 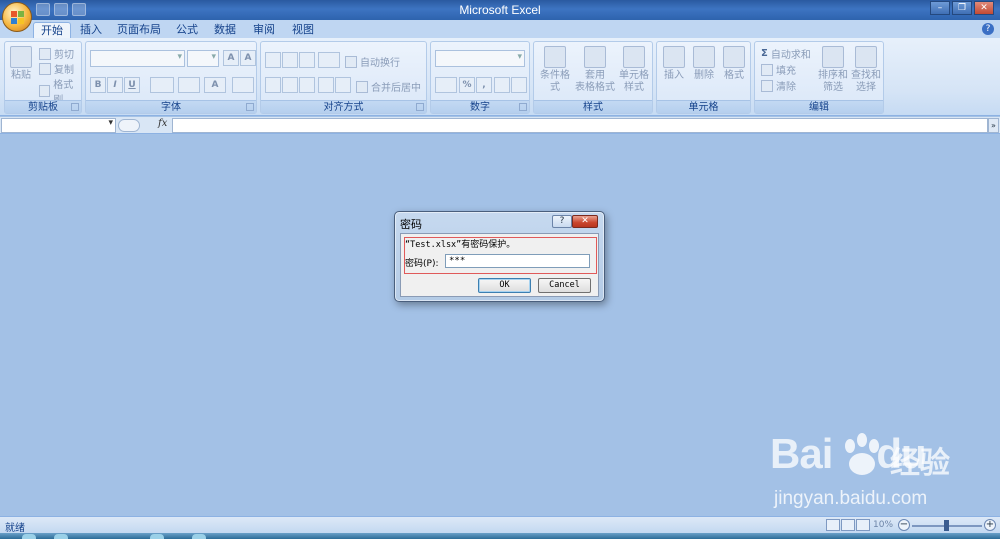 What do you see at coordinates (988, 29) in the screenshot?
I see `help-icon: ?` at bounding box center [988, 29].